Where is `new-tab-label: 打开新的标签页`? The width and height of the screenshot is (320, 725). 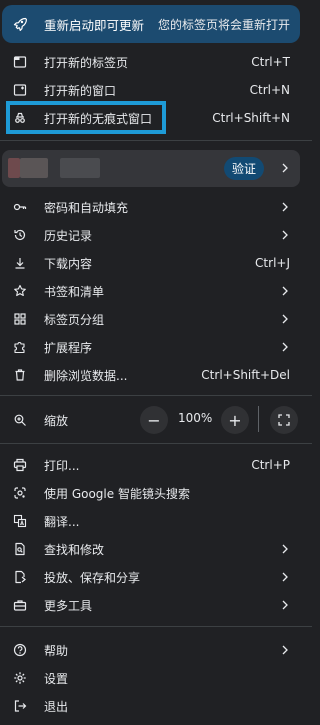 new-tab-label: 打开新的标签页 is located at coordinates (86, 62).